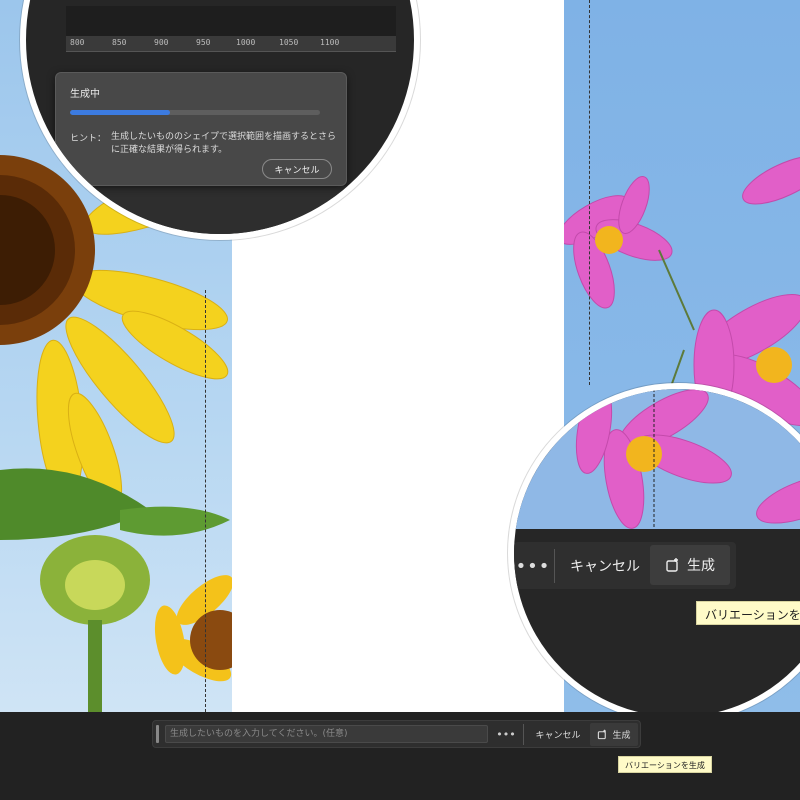  What do you see at coordinates (297, 169) in the screenshot?
I see `dialog-cancel-button: キャンセル` at bounding box center [297, 169].